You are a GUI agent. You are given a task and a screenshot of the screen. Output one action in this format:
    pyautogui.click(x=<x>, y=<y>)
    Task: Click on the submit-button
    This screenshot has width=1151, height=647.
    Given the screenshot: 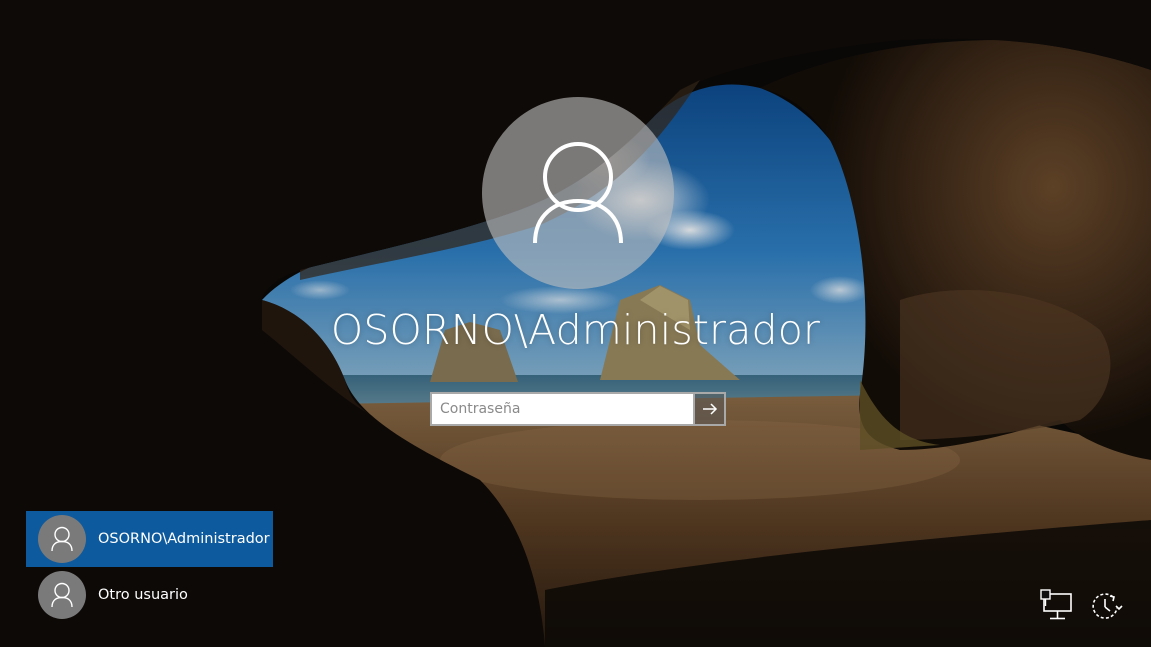 What is the action you would take?
    pyautogui.click(x=709, y=409)
    